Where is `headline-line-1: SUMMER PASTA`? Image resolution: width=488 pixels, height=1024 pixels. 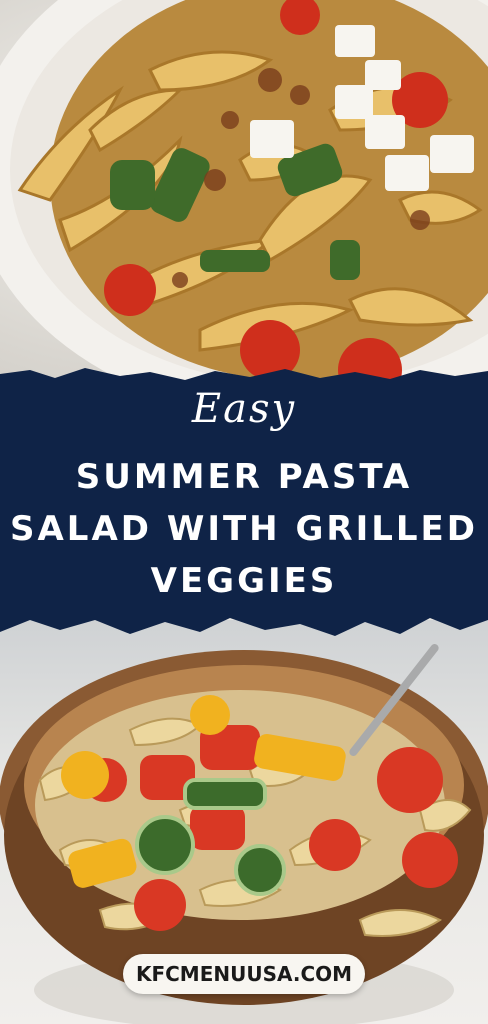 headline-line-1: SUMMER PASTA is located at coordinates (244, 477).